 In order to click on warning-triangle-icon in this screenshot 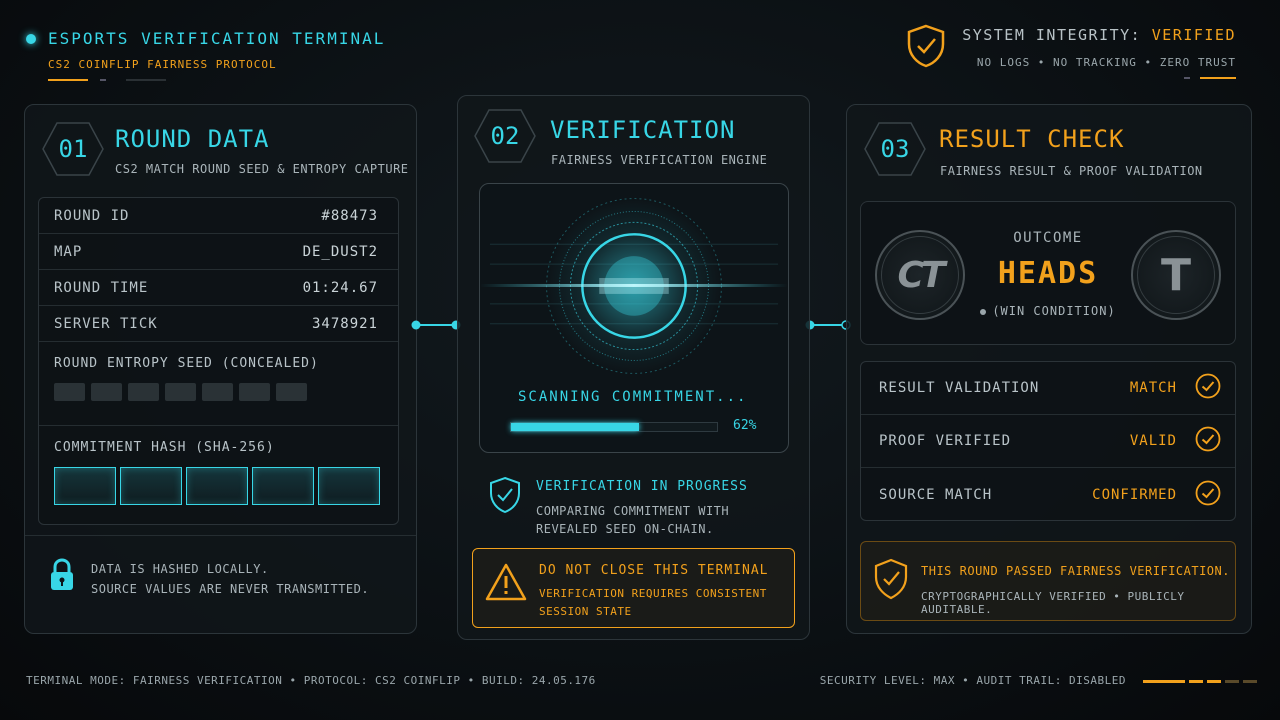, I will do `click(506, 584)`.